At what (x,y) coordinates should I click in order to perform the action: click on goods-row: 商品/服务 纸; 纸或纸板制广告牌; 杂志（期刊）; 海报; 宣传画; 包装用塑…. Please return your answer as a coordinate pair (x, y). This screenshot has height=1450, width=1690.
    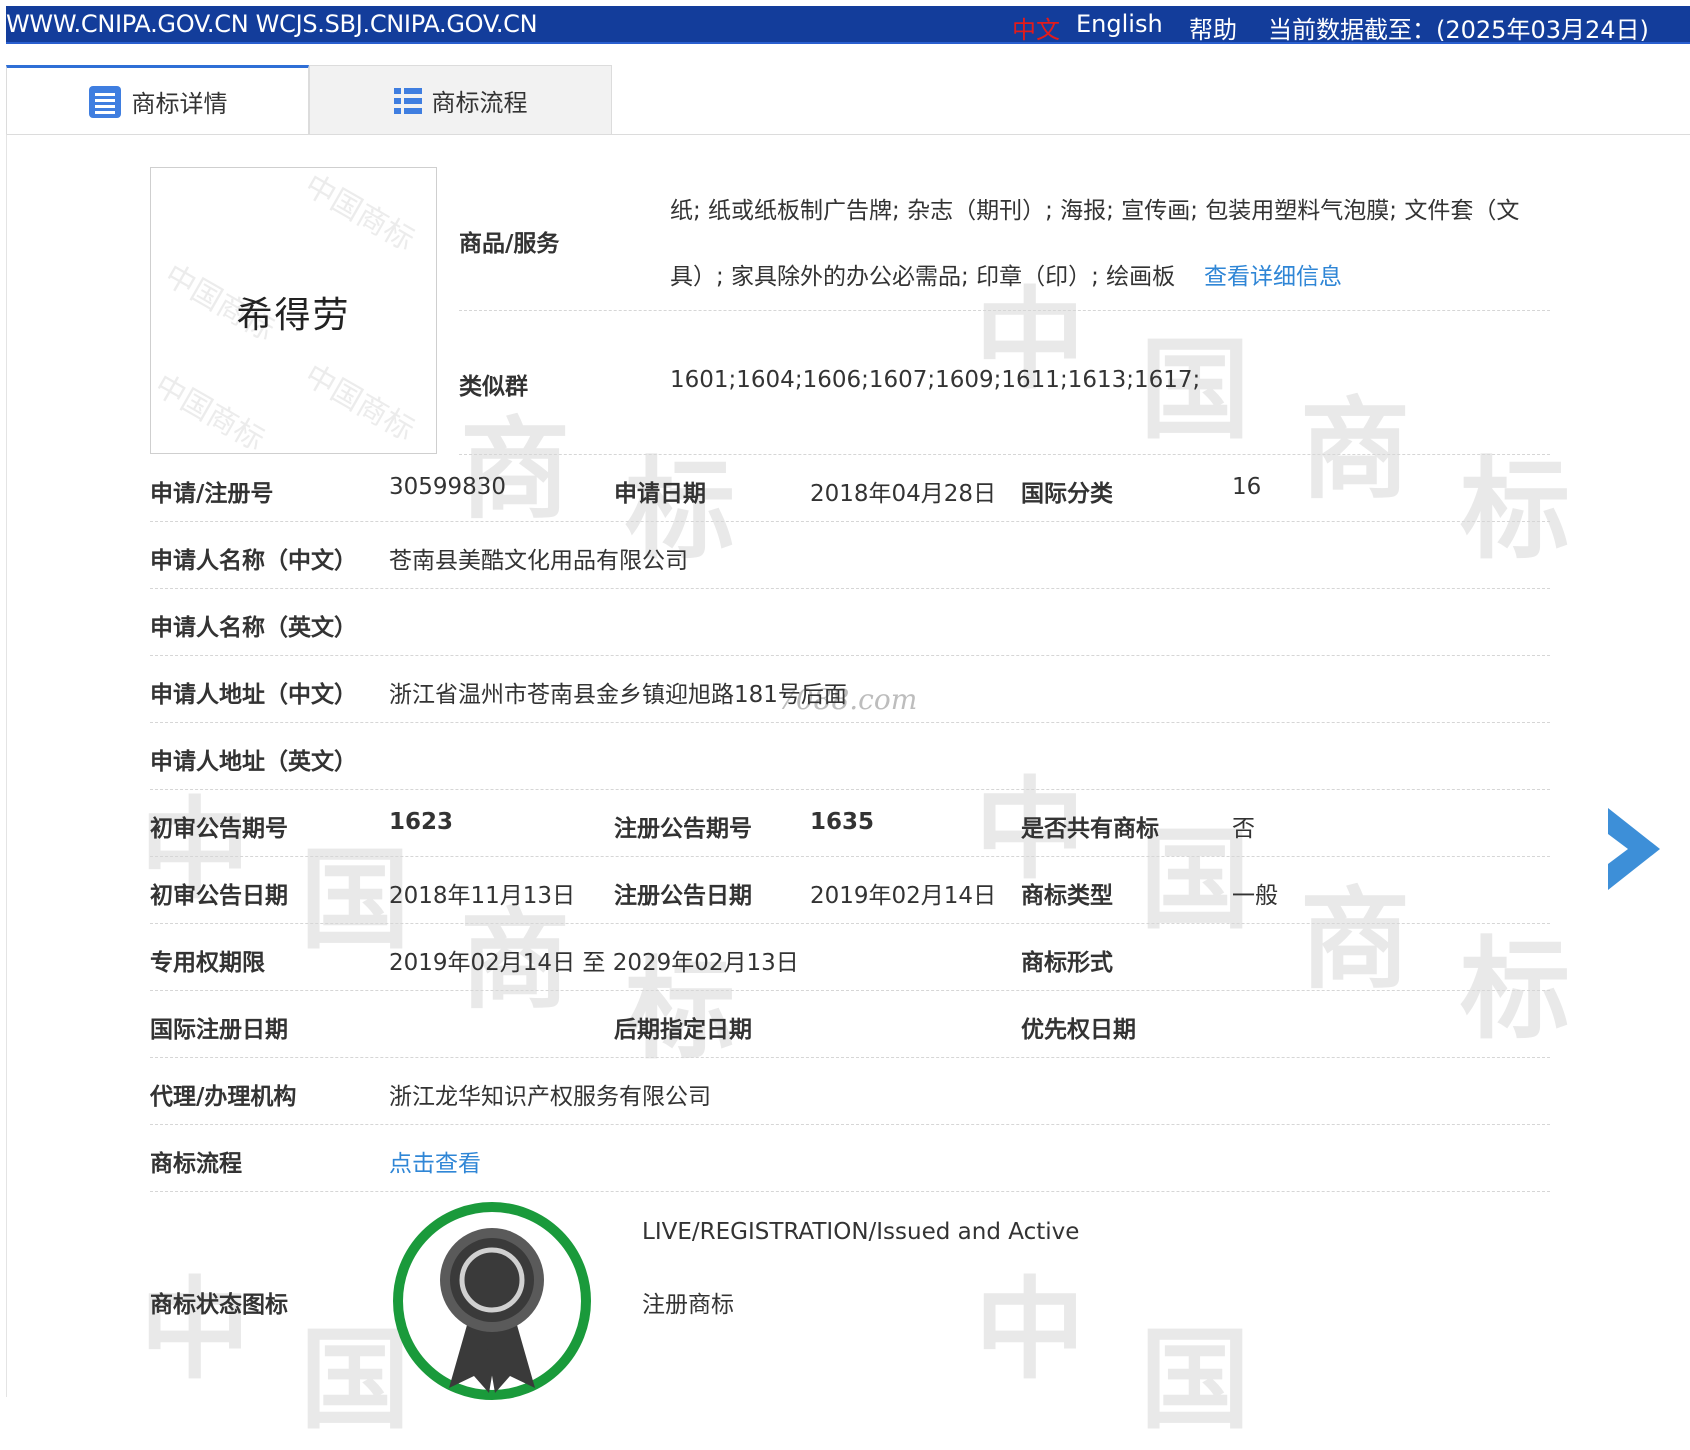
    Looking at the image, I should click on (1004, 239).